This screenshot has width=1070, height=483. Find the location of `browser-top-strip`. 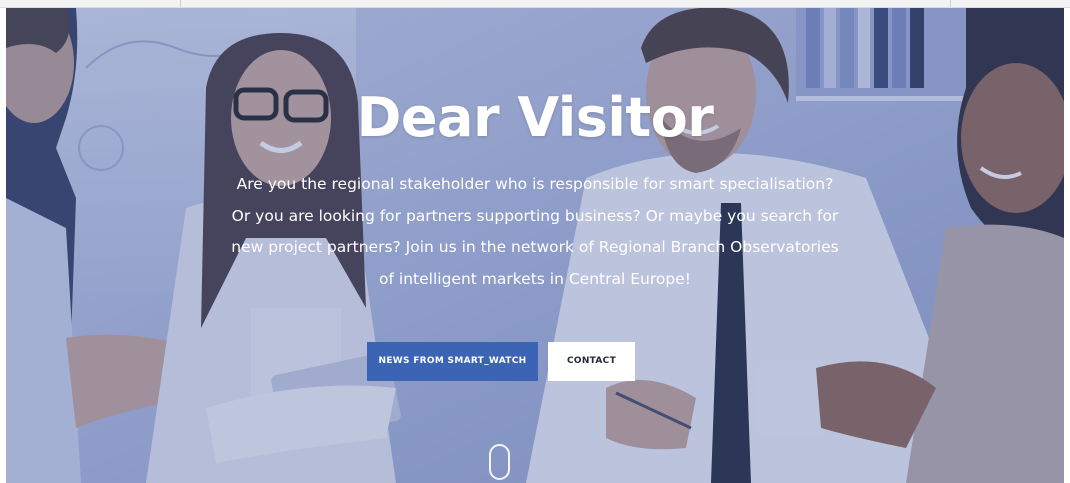

browser-top-strip is located at coordinates (535, 4).